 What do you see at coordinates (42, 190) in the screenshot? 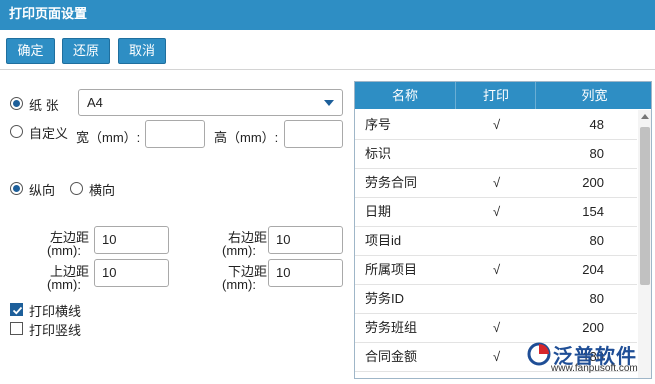
I see `portrait-label: 纵向` at bounding box center [42, 190].